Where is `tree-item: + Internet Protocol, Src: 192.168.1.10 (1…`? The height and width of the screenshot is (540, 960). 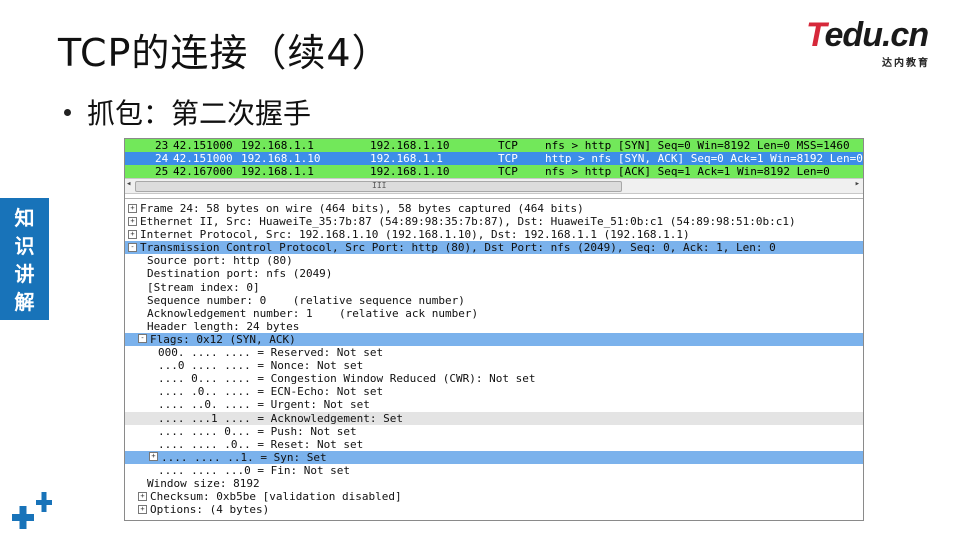 tree-item: + Internet Protocol, Src: 192.168.1.10 (1… is located at coordinates (494, 234).